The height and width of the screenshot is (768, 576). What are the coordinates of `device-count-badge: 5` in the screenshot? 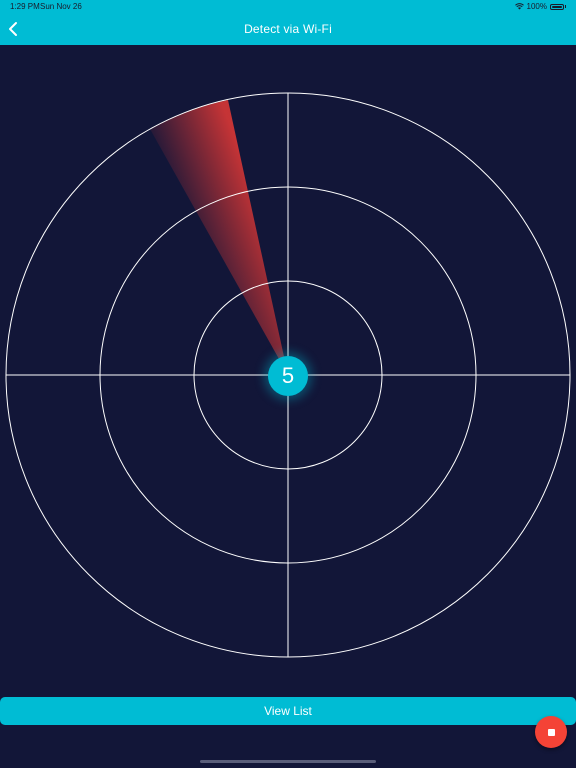 It's located at (288, 376).